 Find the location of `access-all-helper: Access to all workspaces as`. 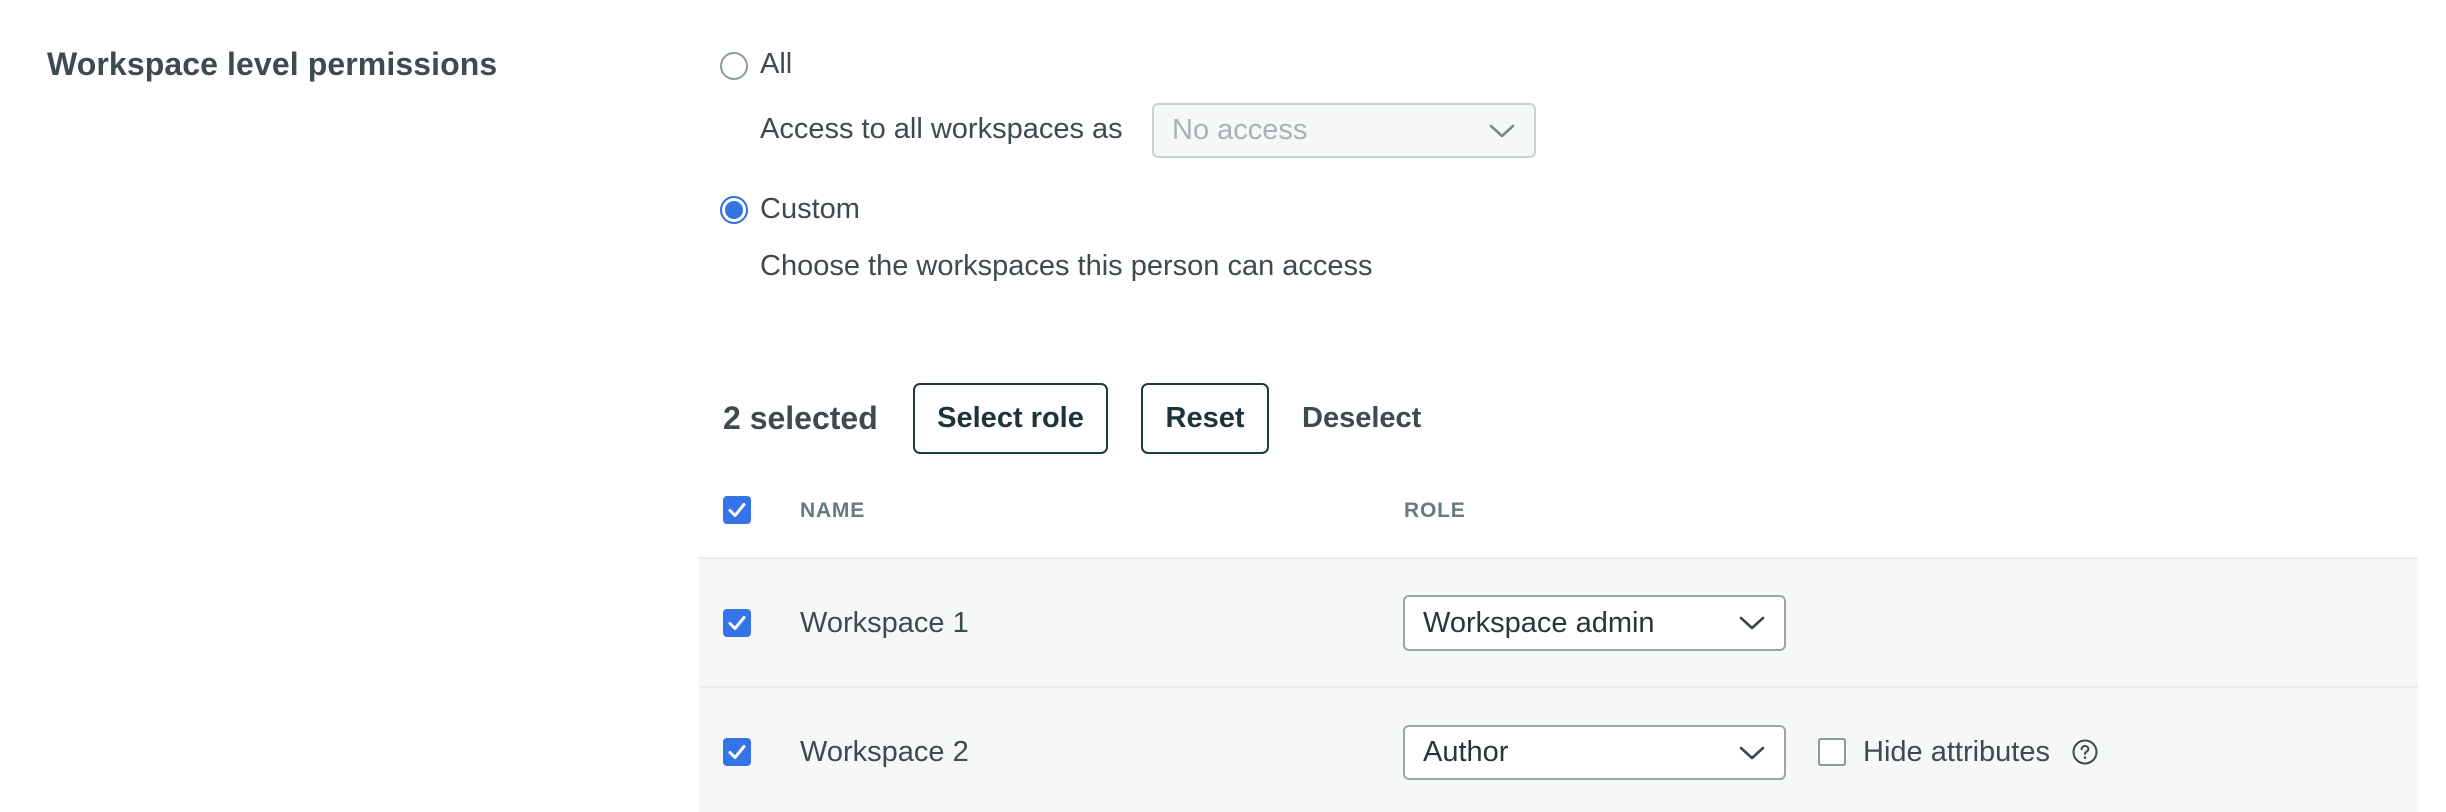

access-all-helper: Access to all workspaces as is located at coordinates (941, 129).